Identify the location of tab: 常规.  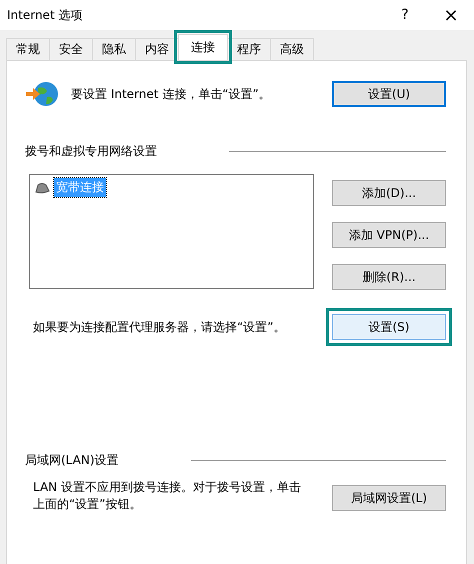
(28, 49).